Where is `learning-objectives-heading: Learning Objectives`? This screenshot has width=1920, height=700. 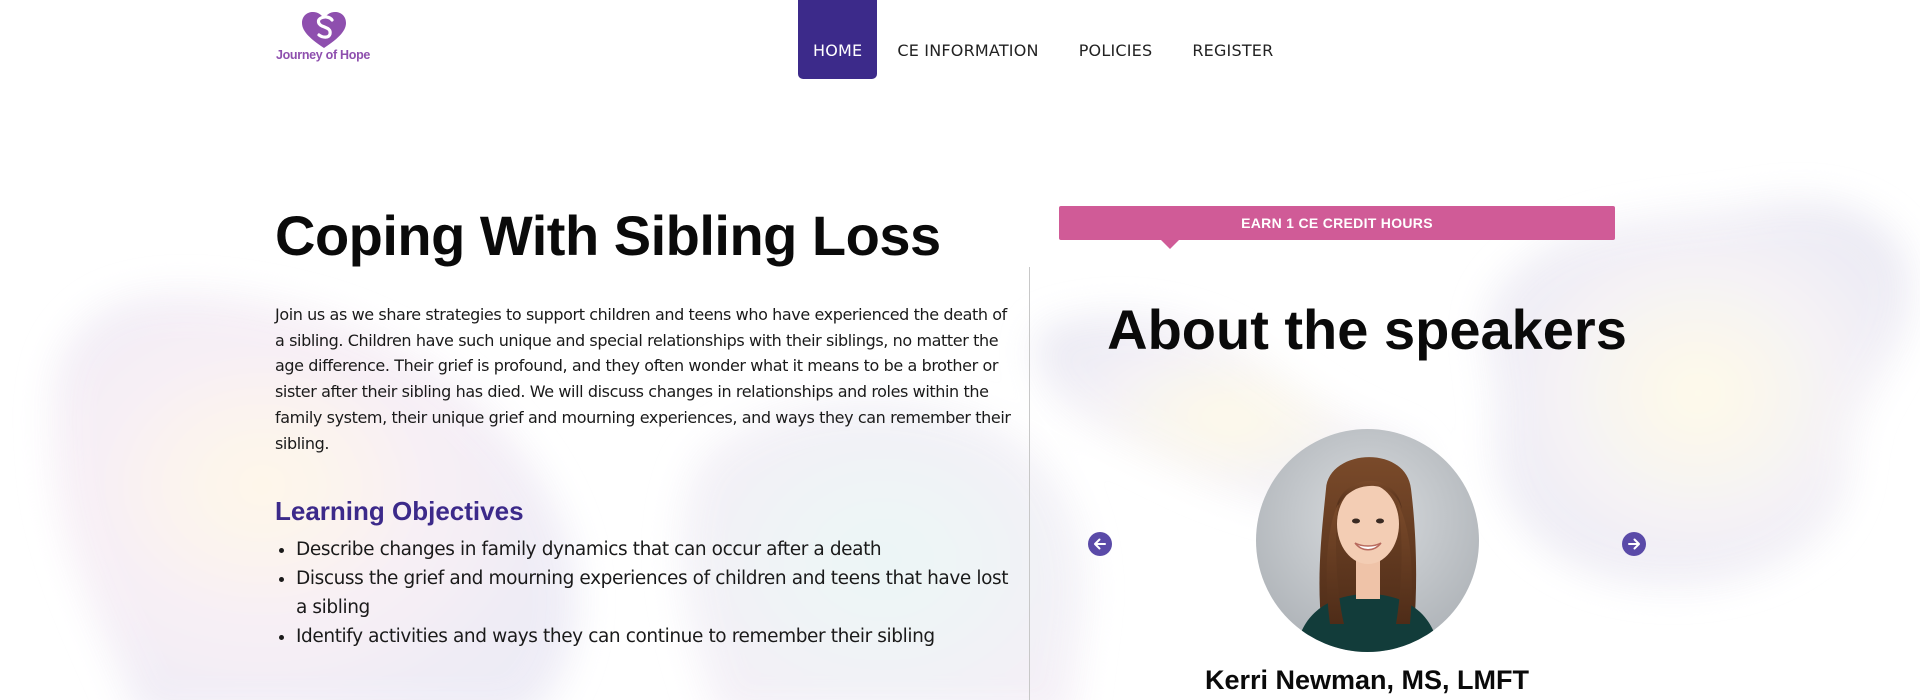
learning-objectives-heading: Learning Objectives is located at coordinates (399, 511).